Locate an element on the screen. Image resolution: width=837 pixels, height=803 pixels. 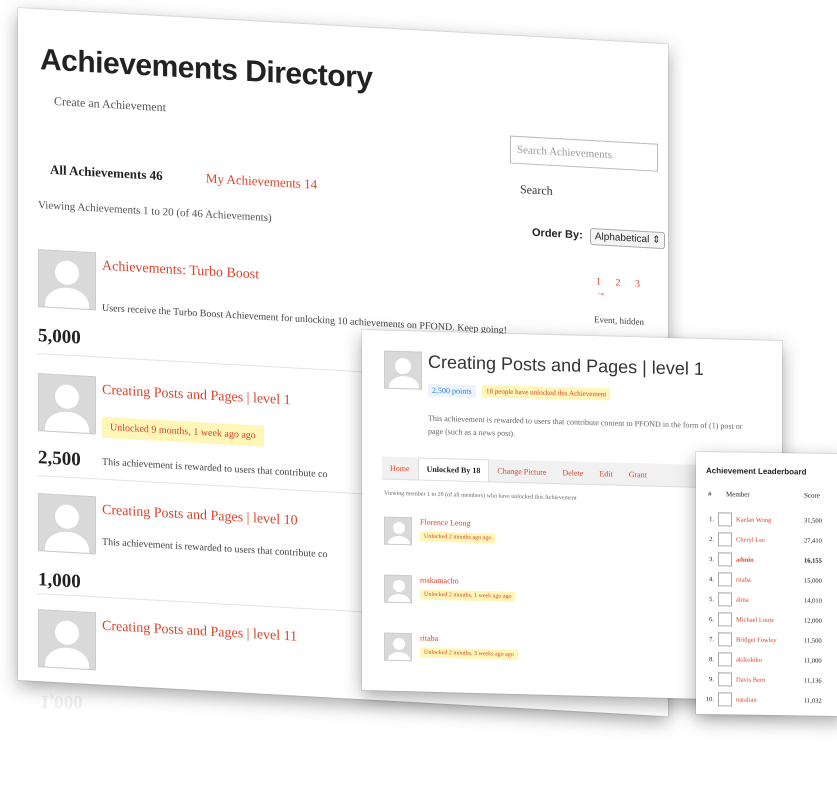
achievement-points: 2,500 is located at coordinates (59, 459).